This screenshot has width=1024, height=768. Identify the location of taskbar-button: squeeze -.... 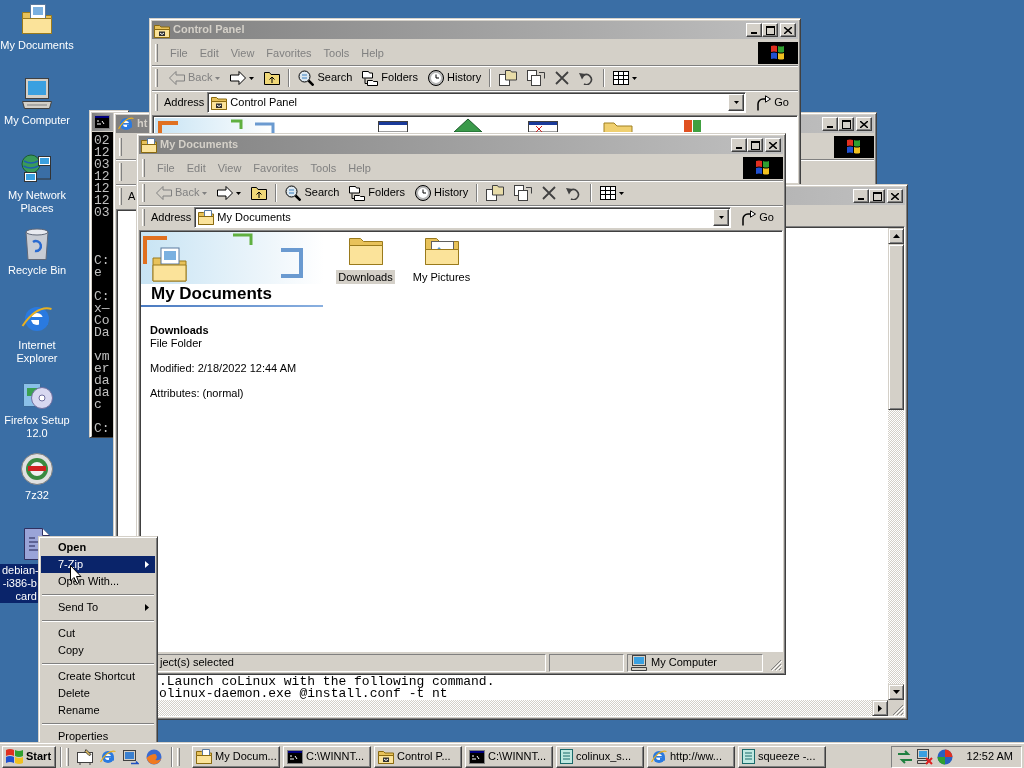
(782, 756).